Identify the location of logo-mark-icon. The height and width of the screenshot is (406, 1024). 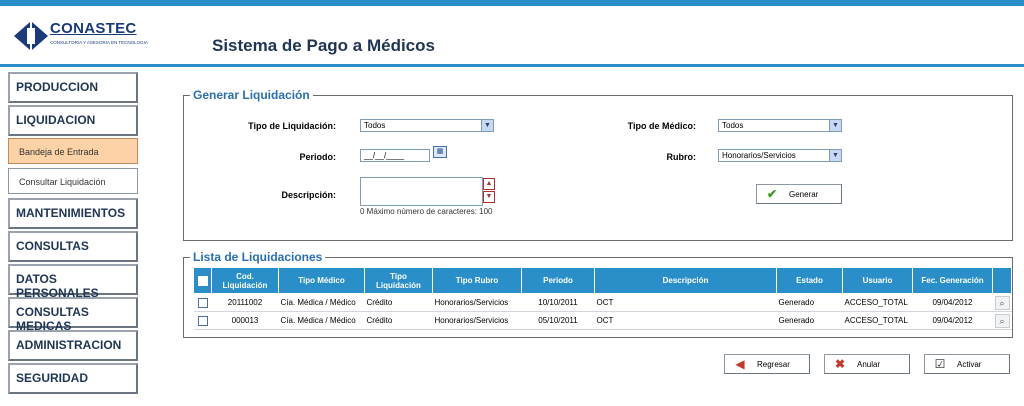
(31, 36).